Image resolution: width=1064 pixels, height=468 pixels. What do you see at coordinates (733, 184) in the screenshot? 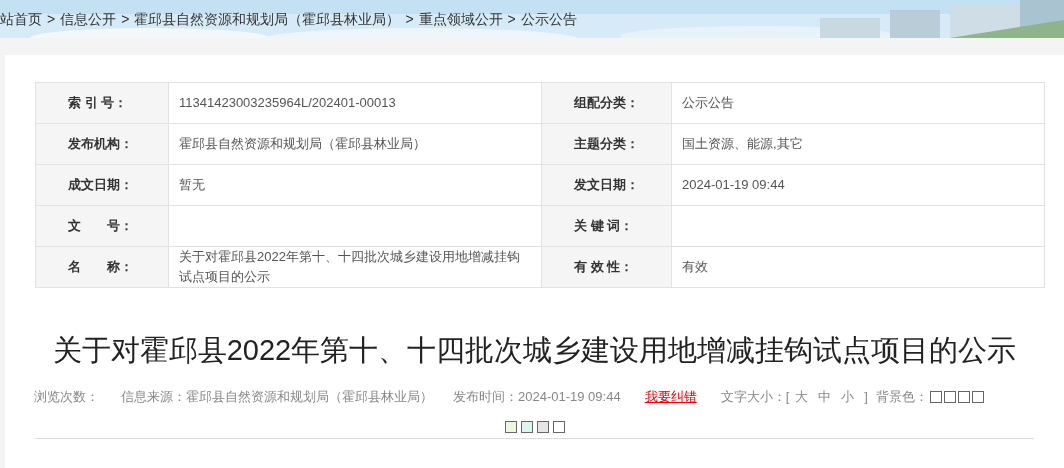
I see `field-value: 2024-01-19 09:44` at bounding box center [733, 184].